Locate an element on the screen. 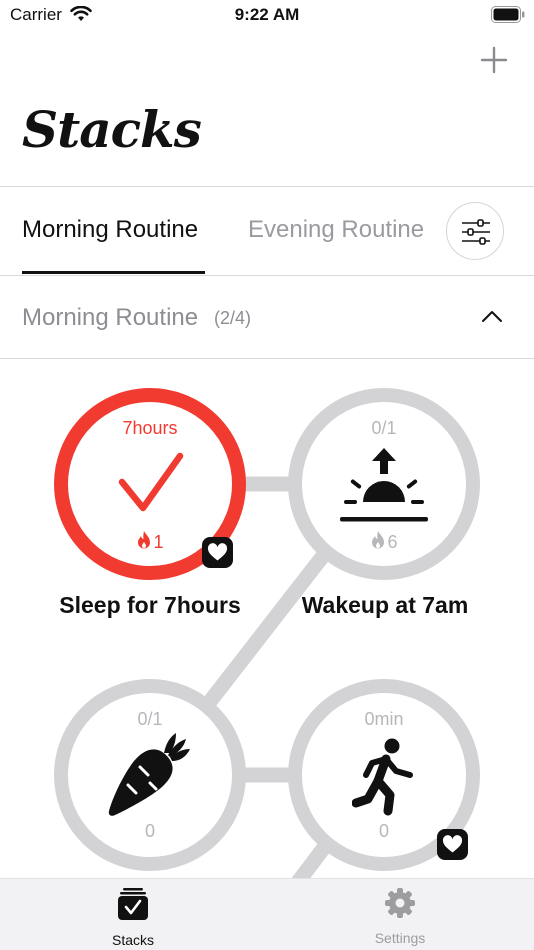 The width and height of the screenshot is (534, 950). streak-count: 6 is located at coordinates (392, 542).